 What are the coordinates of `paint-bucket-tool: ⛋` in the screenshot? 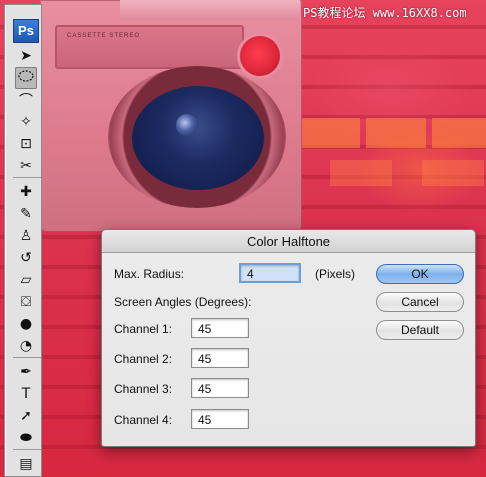 It's located at (26, 302).